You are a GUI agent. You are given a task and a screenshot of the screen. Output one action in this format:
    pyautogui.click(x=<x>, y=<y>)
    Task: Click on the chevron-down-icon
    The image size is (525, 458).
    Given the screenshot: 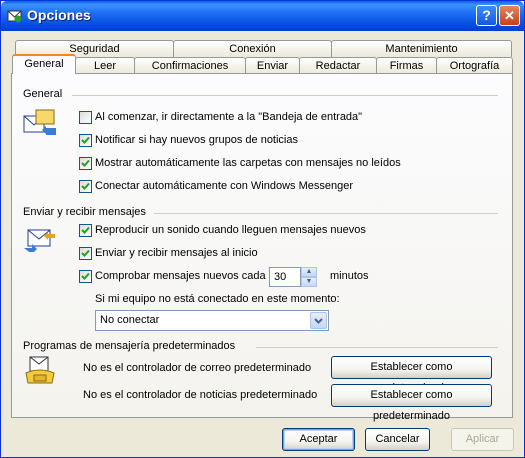 What is the action you would take?
    pyautogui.click(x=318, y=320)
    